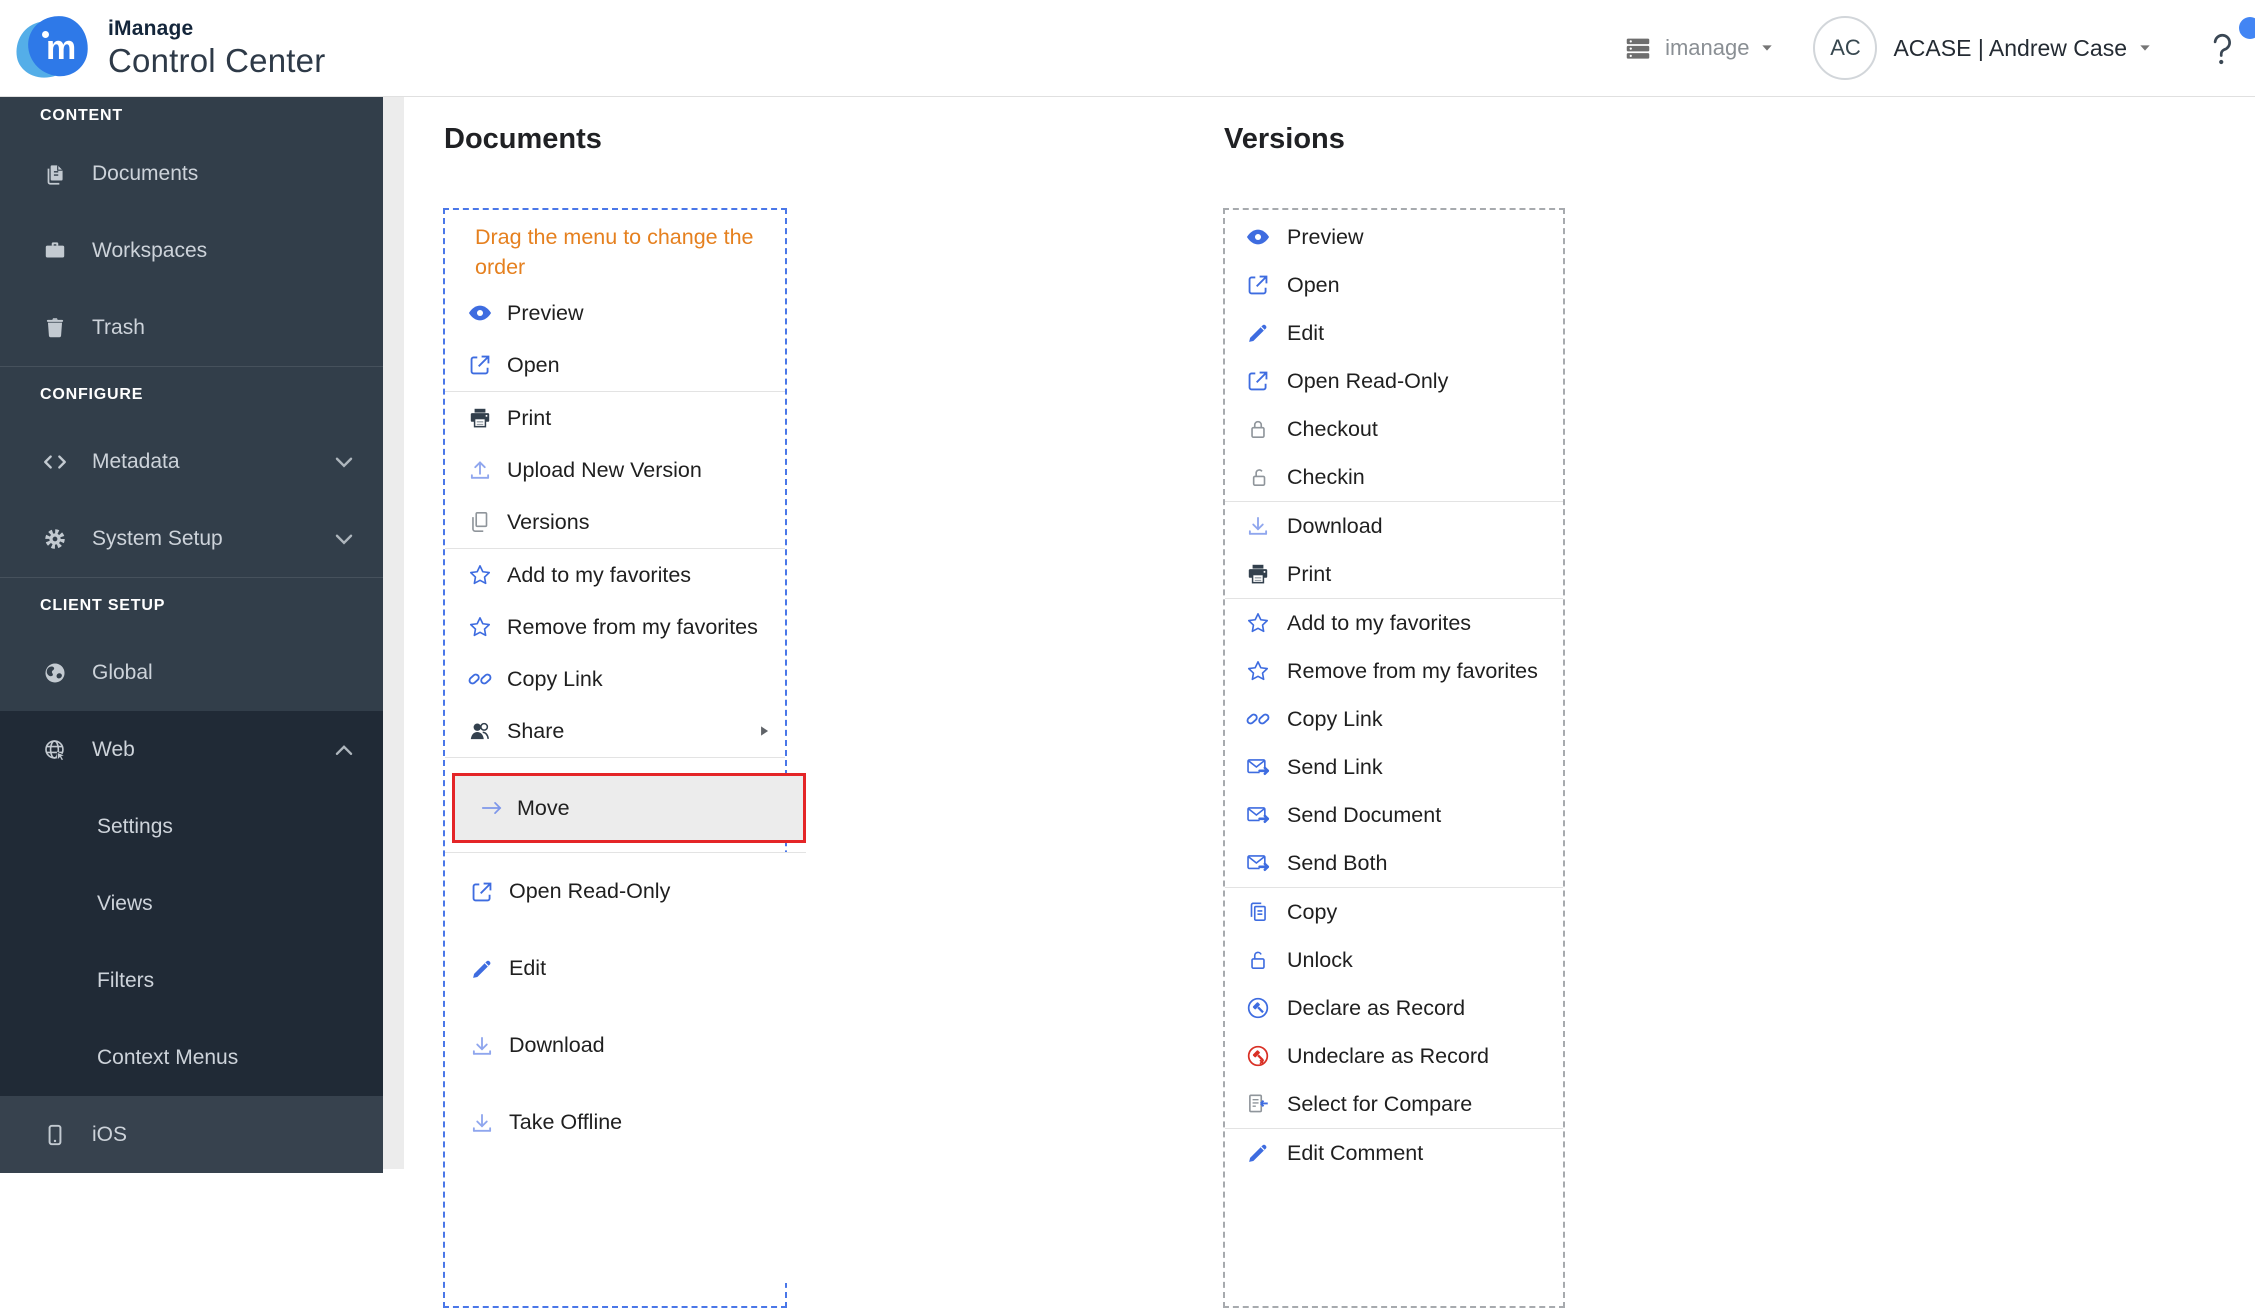 This screenshot has width=2255, height=1308. I want to click on sidebar-item-documents: Documents, so click(191, 173).